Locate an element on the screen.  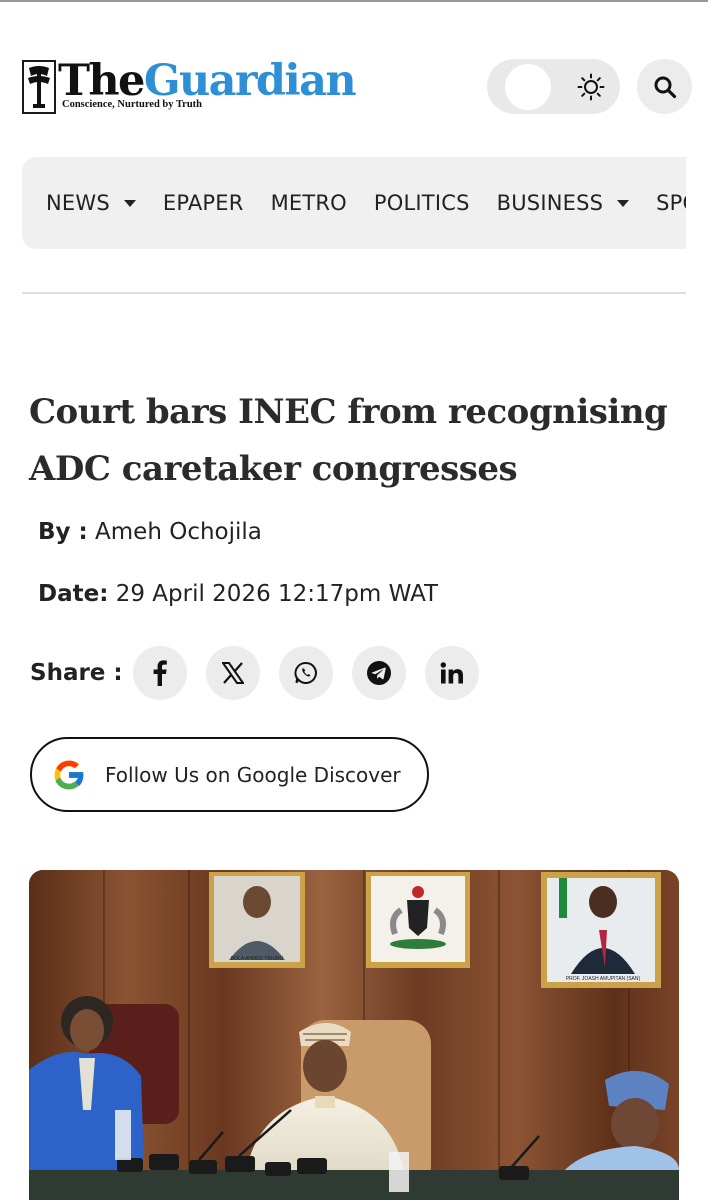
facebook-icon is located at coordinates (160, 673).